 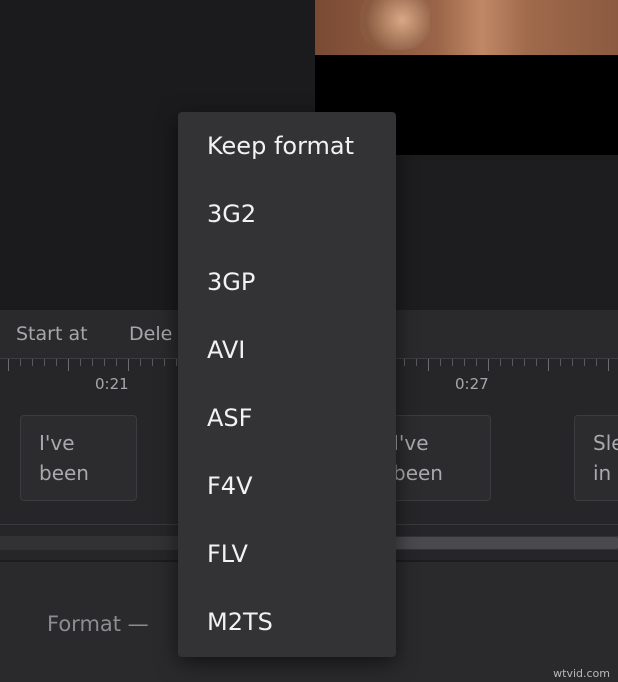 I want to click on watermark: wtvid.com, so click(x=581, y=673).